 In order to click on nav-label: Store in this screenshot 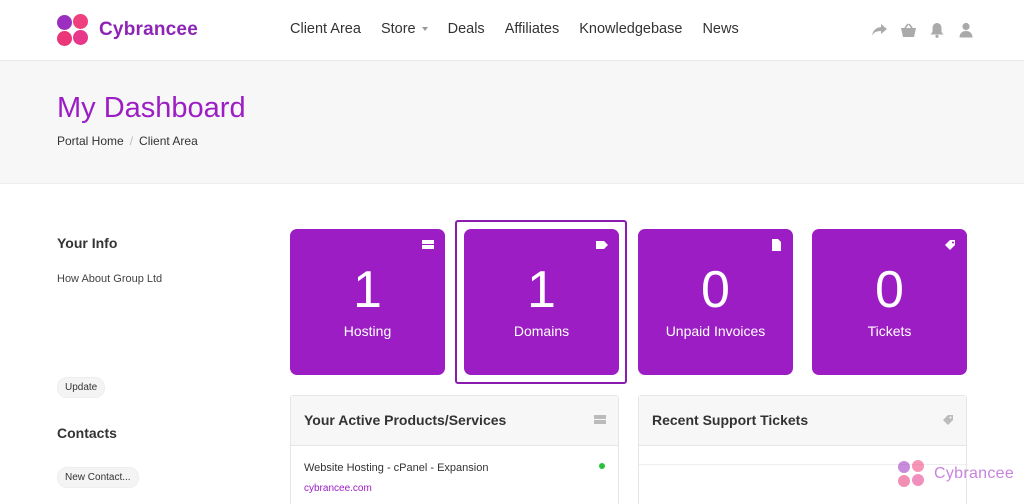, I will do `click(398, 29)`.